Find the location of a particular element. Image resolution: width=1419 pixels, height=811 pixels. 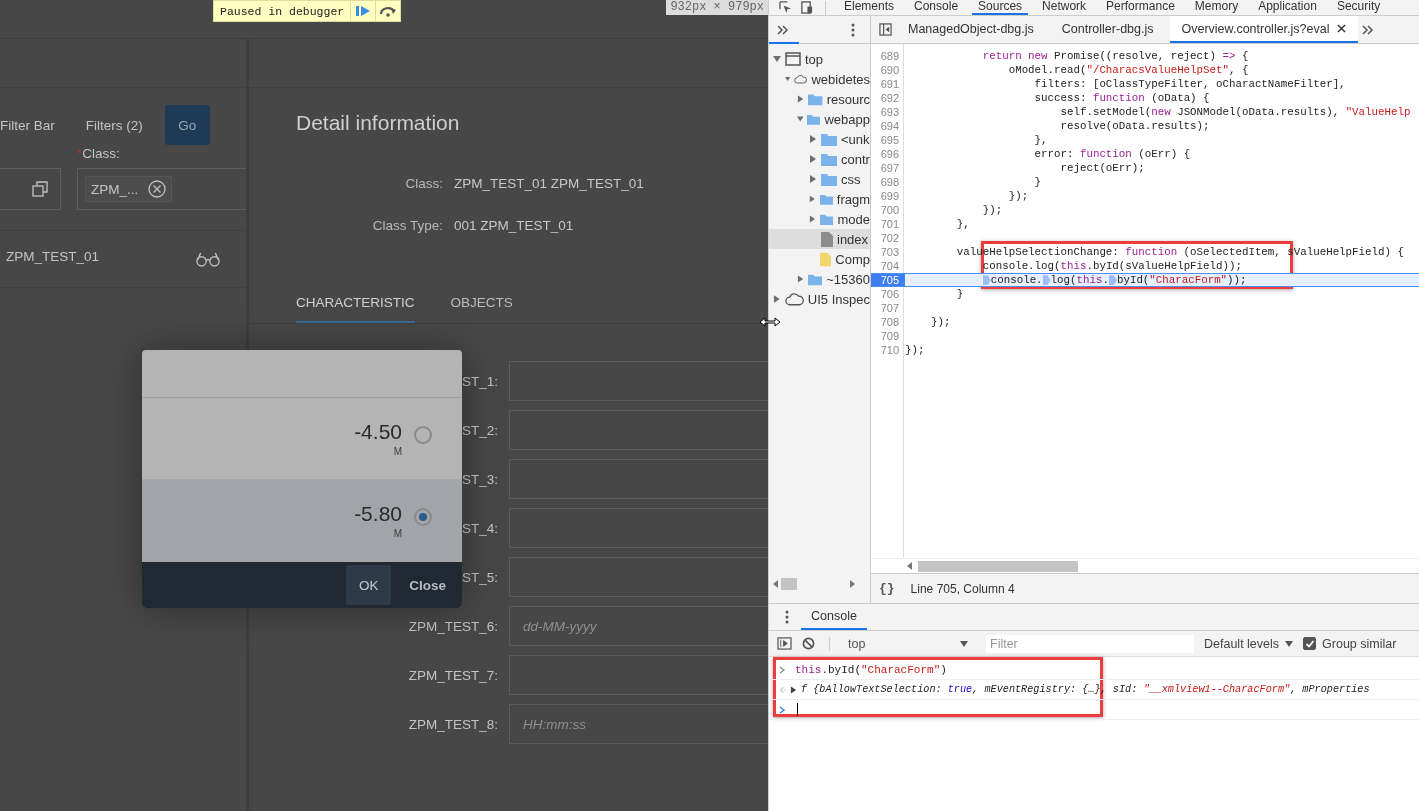

filter-input-field is located at coordinates (30, 189).